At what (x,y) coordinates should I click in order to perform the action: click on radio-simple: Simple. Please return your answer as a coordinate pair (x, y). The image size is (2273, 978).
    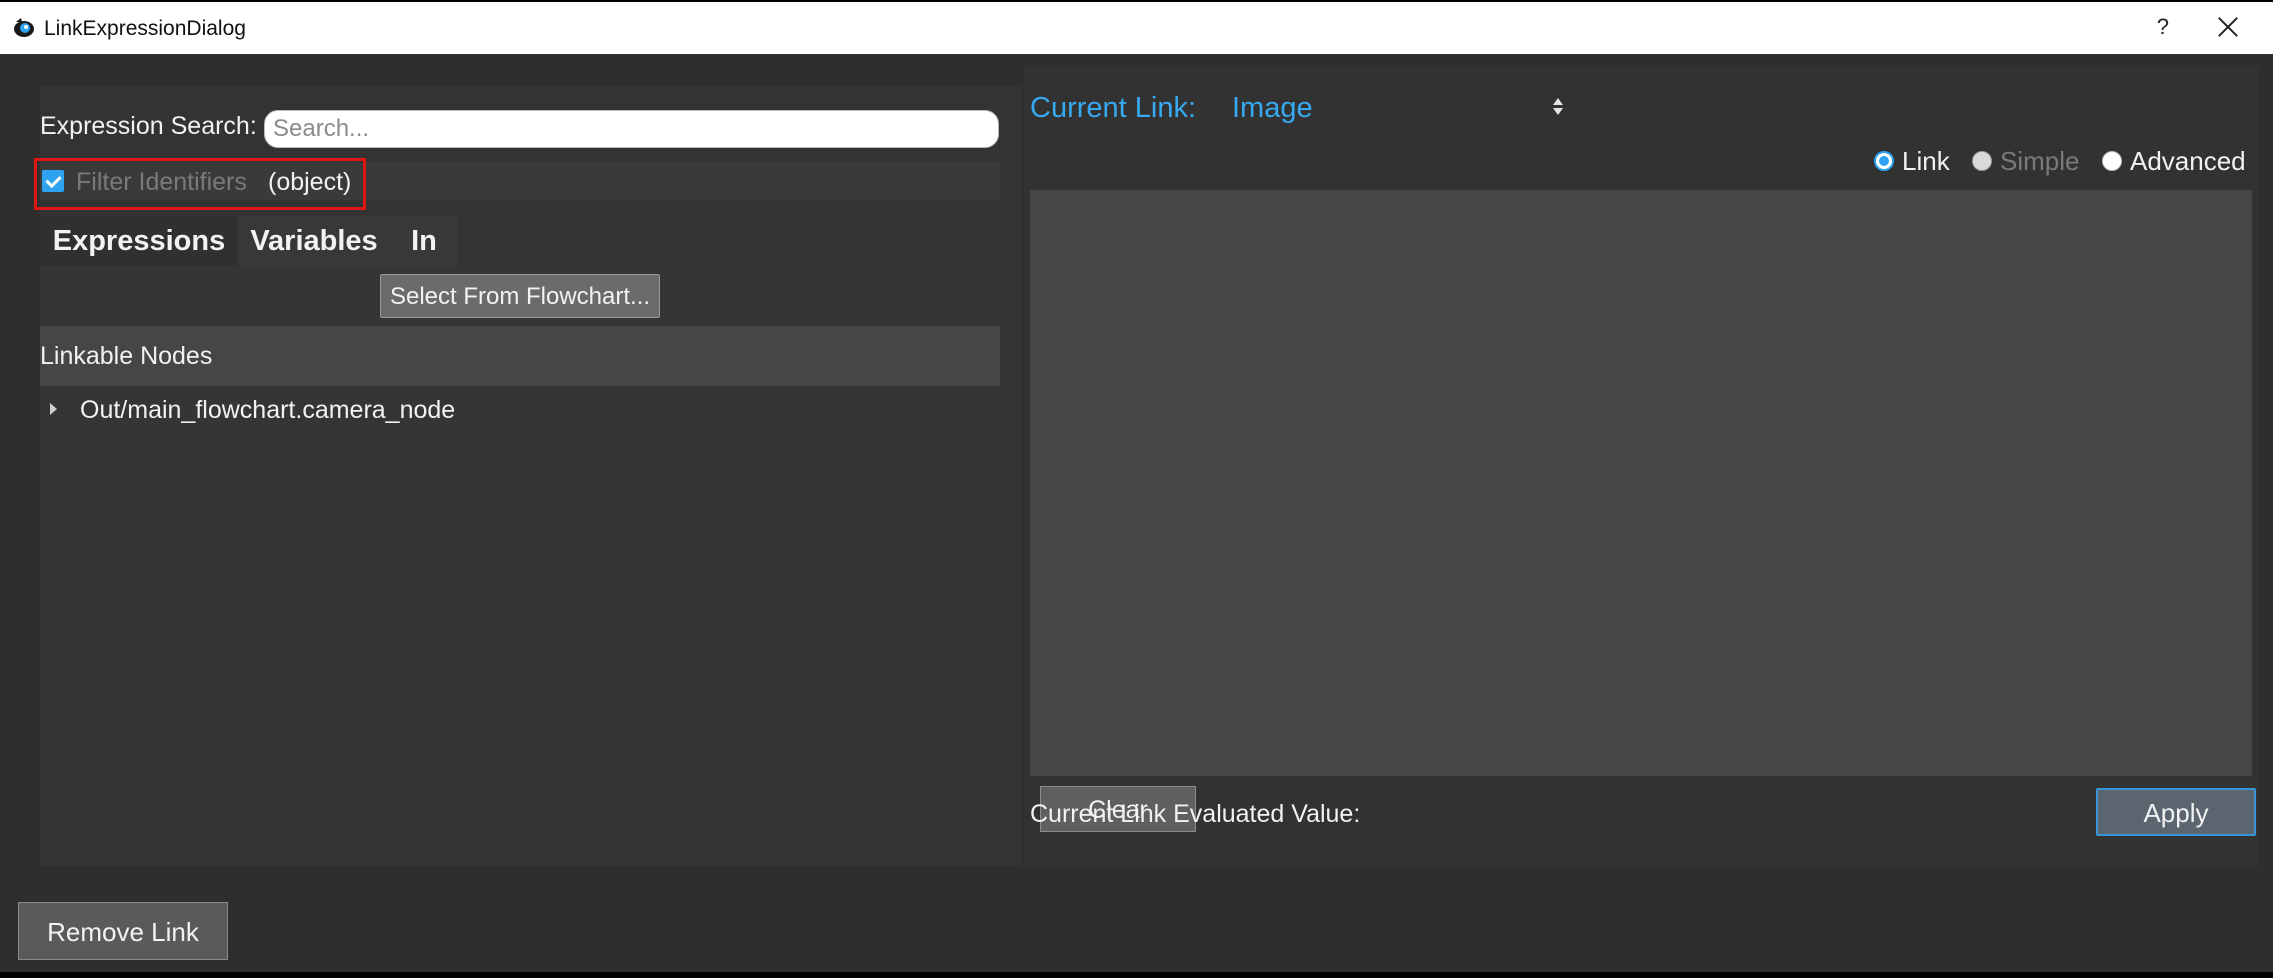
    Looking at the image, I should click on (2032, 162).